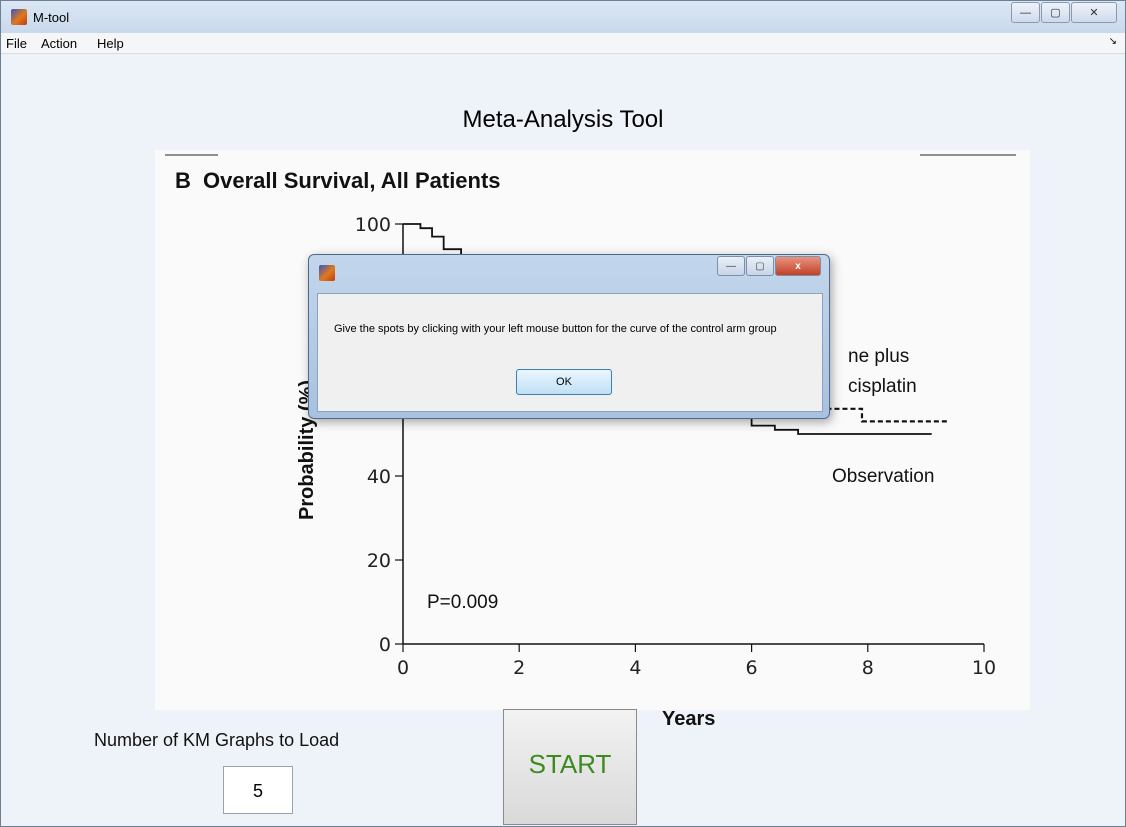  What do you see at coordinates (868, 668) in the screenshot?
I see `x-tick-label: 8` at bounding box center [868, 668].